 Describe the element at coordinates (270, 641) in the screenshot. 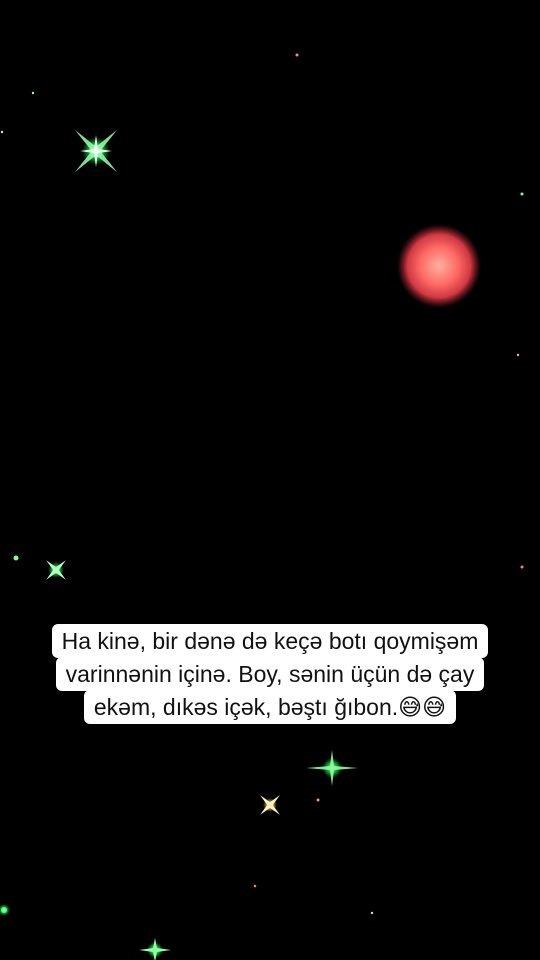

I see `caption-line-1: Ha kinə, bir dənə də keçə botı qoymişəm` at that location.